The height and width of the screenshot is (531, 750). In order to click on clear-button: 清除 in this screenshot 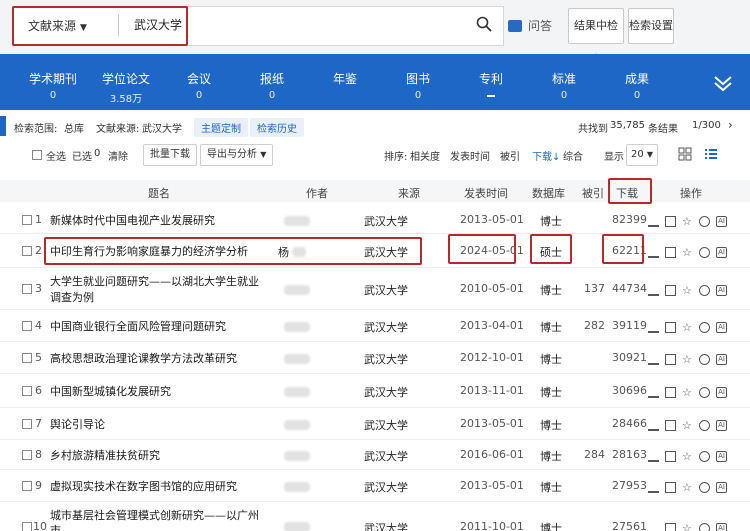, I will do `click(118, 155)`.